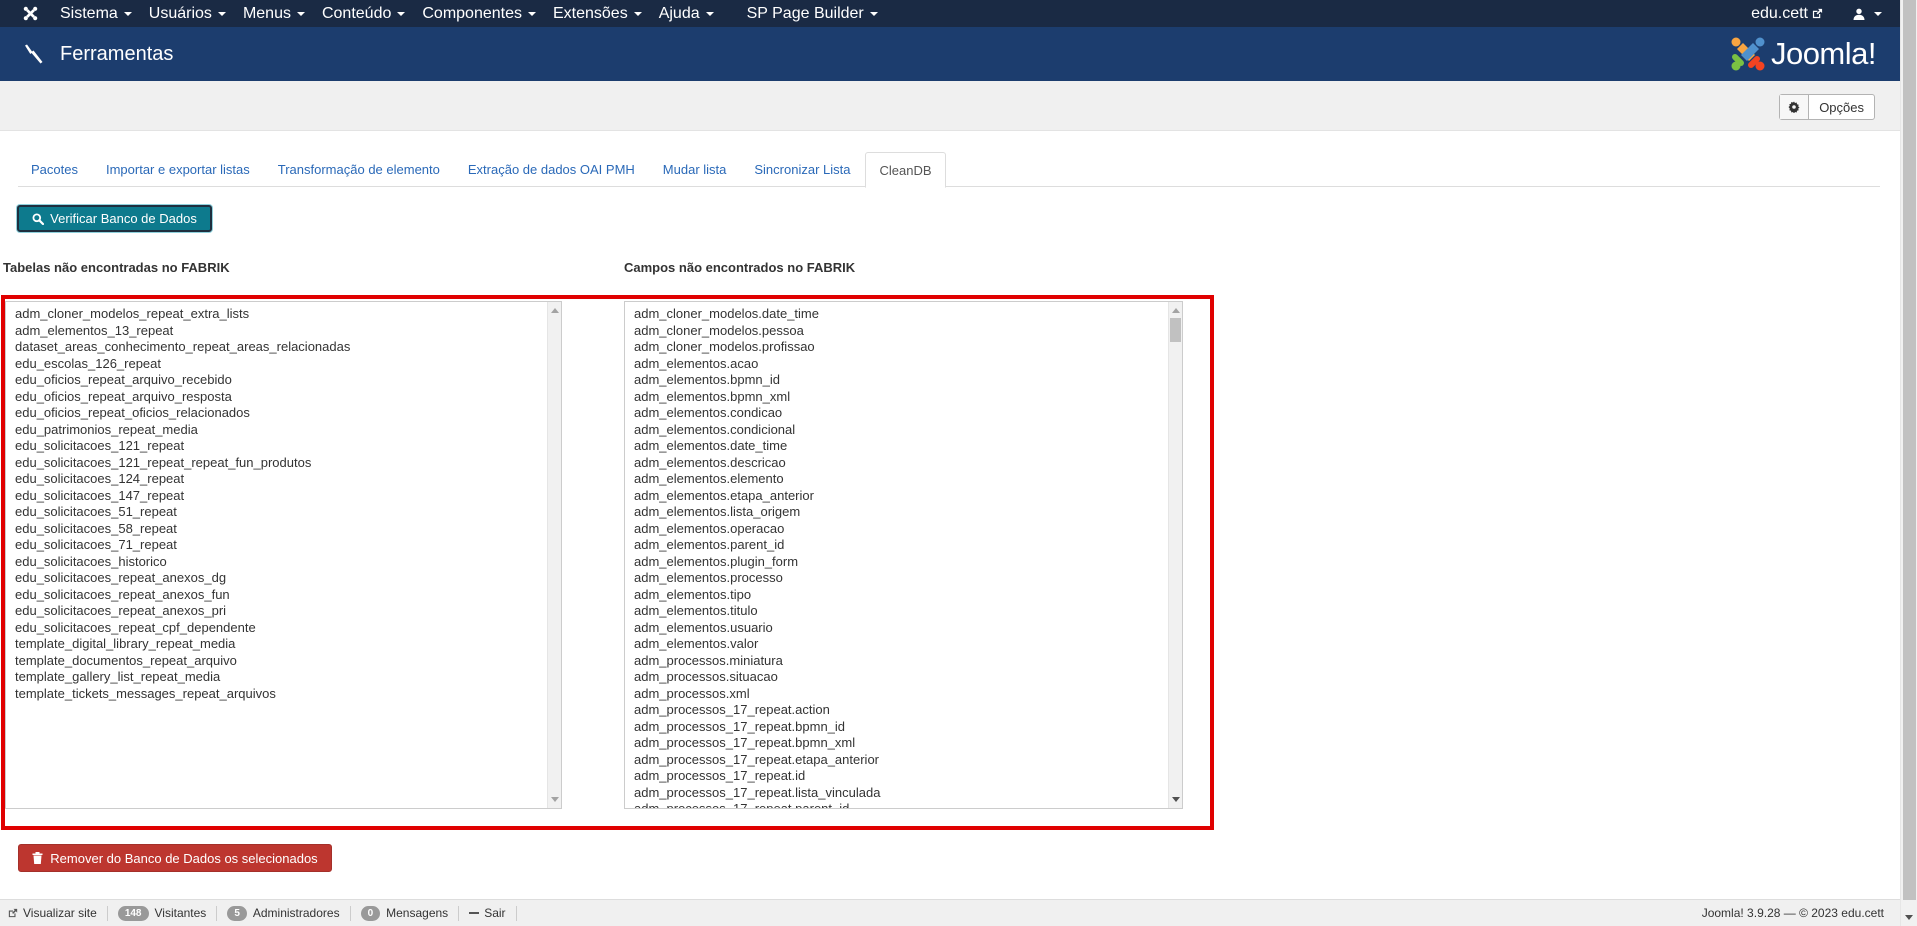 This screenshot has height=926, width=1917. Describe the element at coordinates (908, 760) in the screenshot. I see `list-item: adm_processos_17_repeat.etapa_anterior` at that location.